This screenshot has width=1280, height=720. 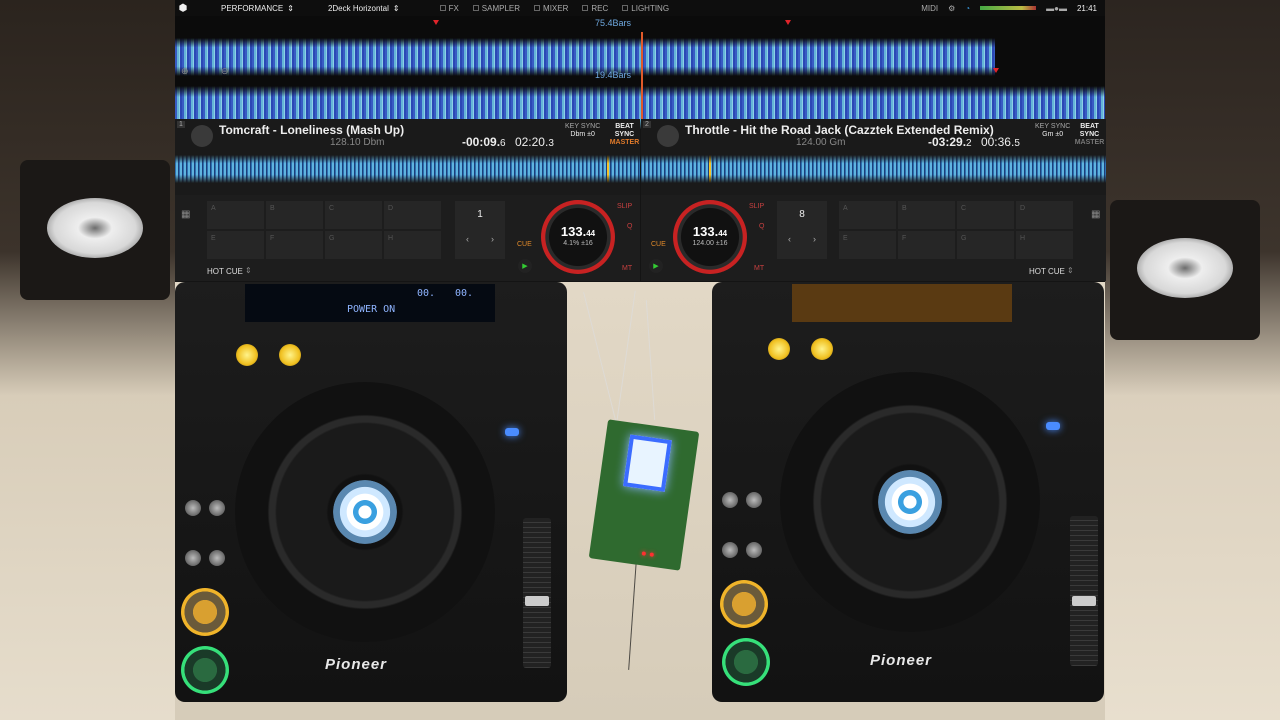 I want to click on zoom-in-icon: ⊕, so click(x=185, y=71).